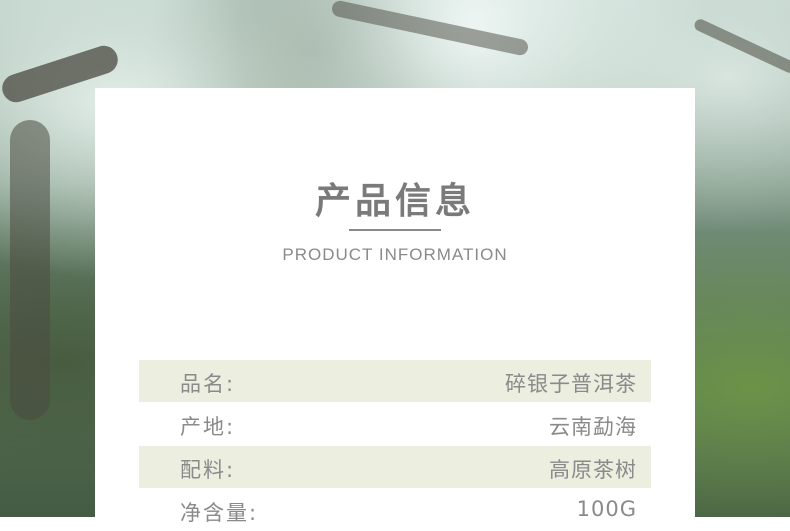 The width and height of the screenshot is (790, 531). Describe the element at coordinates (208, 470) in the screenshot. I see `row-label: 配料:` at that location.